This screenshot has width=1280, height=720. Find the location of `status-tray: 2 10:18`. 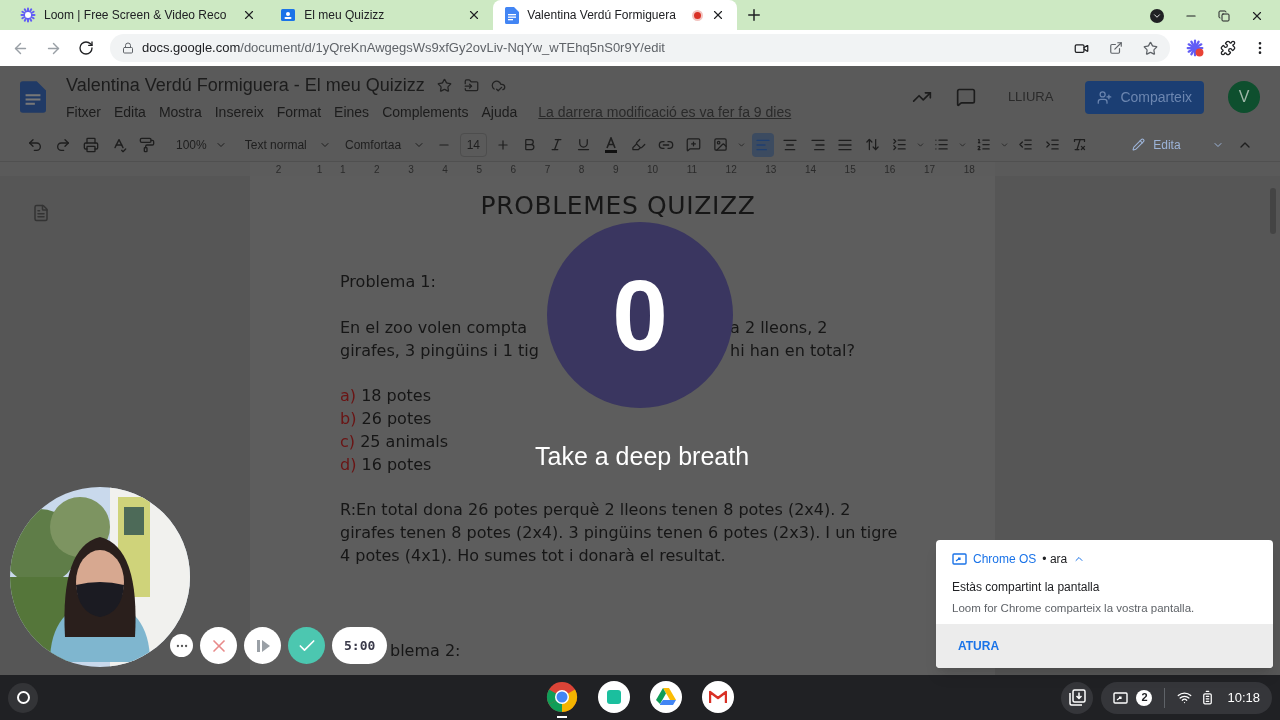

status-tray: 2 10:18 is located at coordinates (1186, 697).